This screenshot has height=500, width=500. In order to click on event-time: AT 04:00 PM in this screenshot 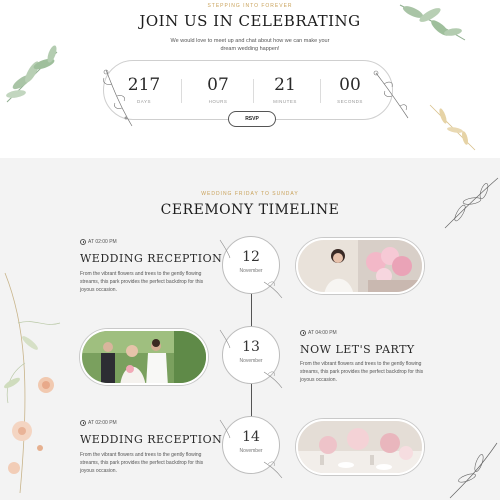, I will do `click(318, 333)`.